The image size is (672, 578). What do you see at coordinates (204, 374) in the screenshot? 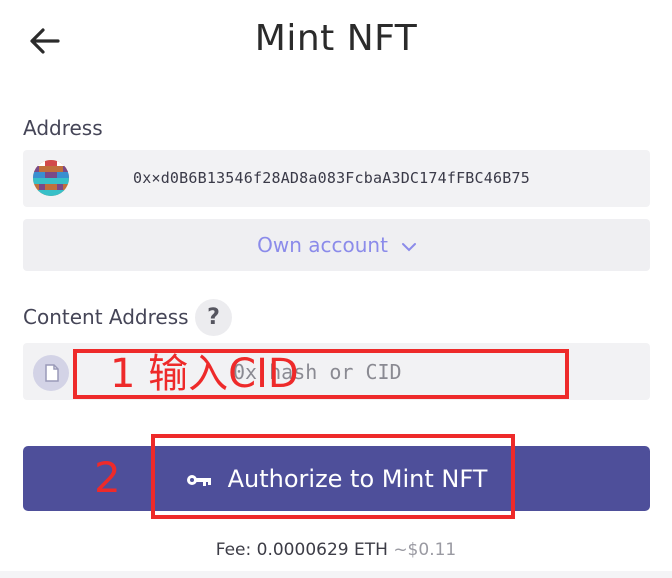
I see `annotation-step1: 1 输入CID` at bounding box center [204, 374].